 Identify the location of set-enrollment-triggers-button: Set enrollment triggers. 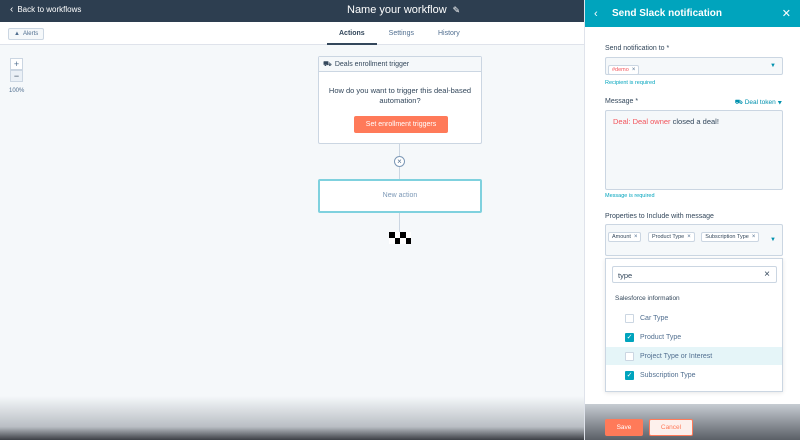
(401, 124).